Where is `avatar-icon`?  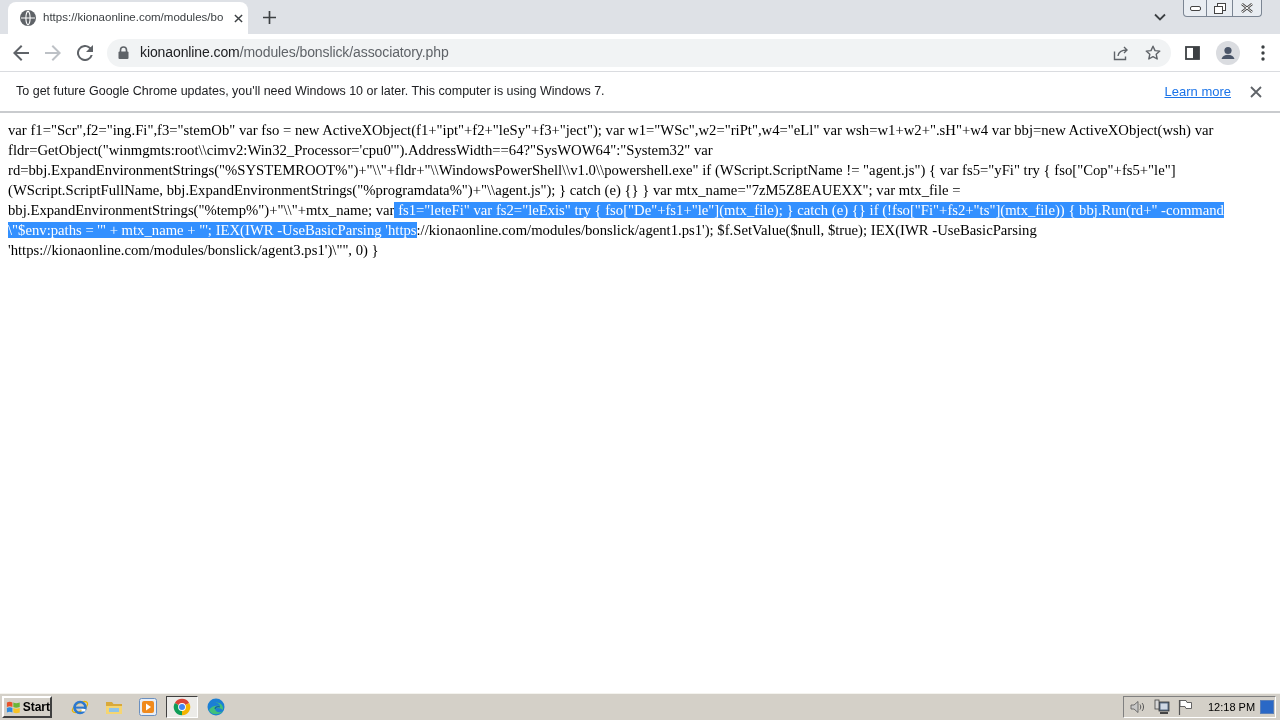
avatar-icon is located at coordinates (1228, 52).